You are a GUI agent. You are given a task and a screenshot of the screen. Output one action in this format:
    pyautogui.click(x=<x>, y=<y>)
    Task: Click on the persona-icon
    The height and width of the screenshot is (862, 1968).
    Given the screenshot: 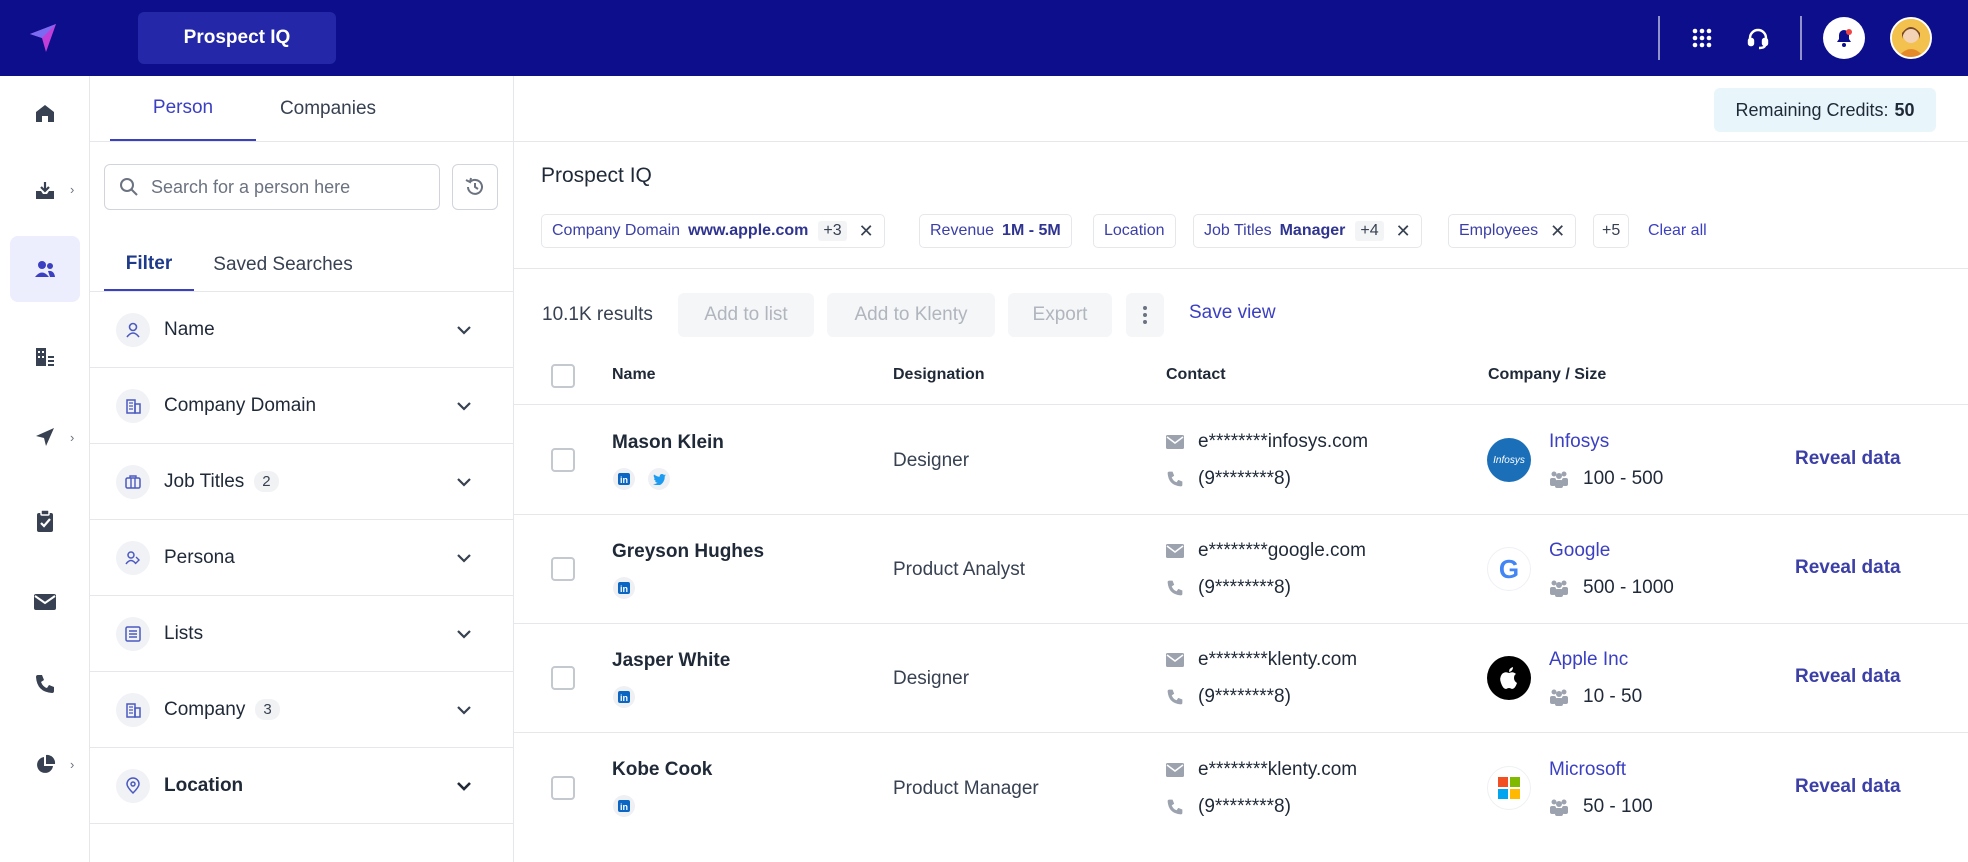 What is the action you would take?
    pyautogui.click(x=133, y=557)
    